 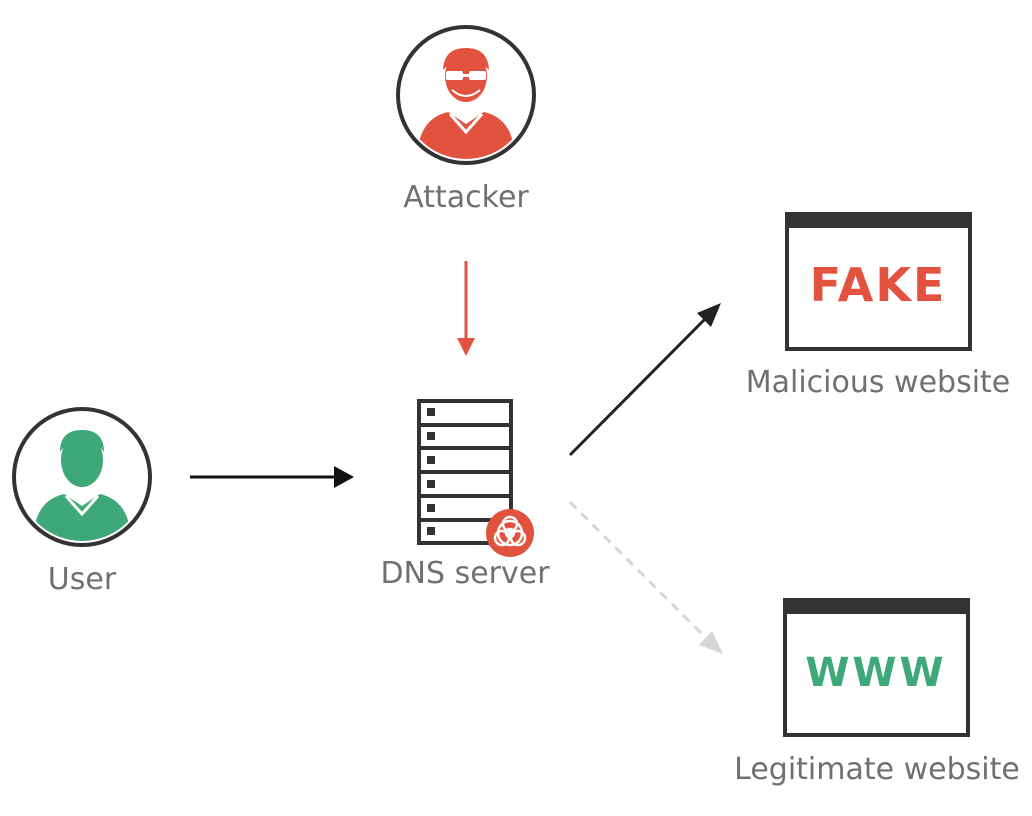 I want to click on edge-user-to-dns, so click(x=272, y=477).